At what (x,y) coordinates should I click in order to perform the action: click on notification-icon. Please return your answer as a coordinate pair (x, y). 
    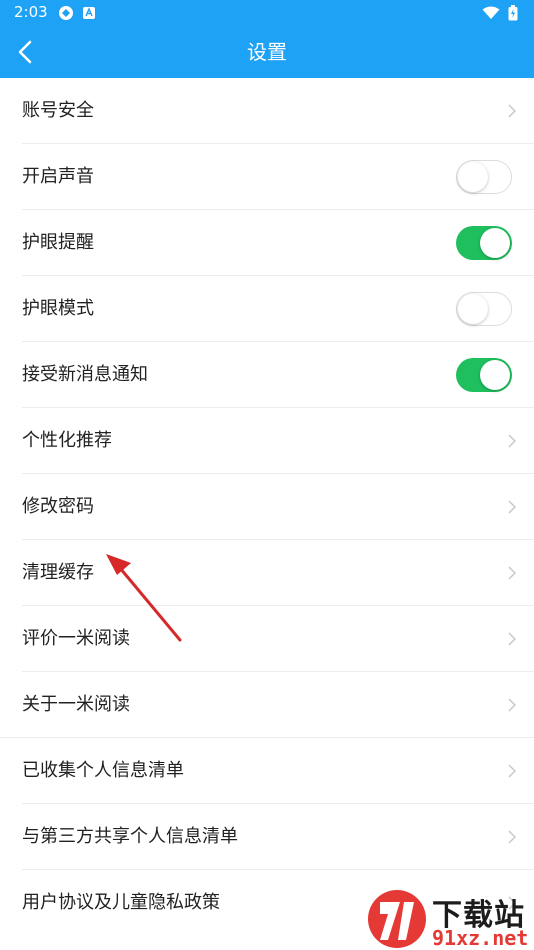
    Looking at the image, I should click on (89, 13).